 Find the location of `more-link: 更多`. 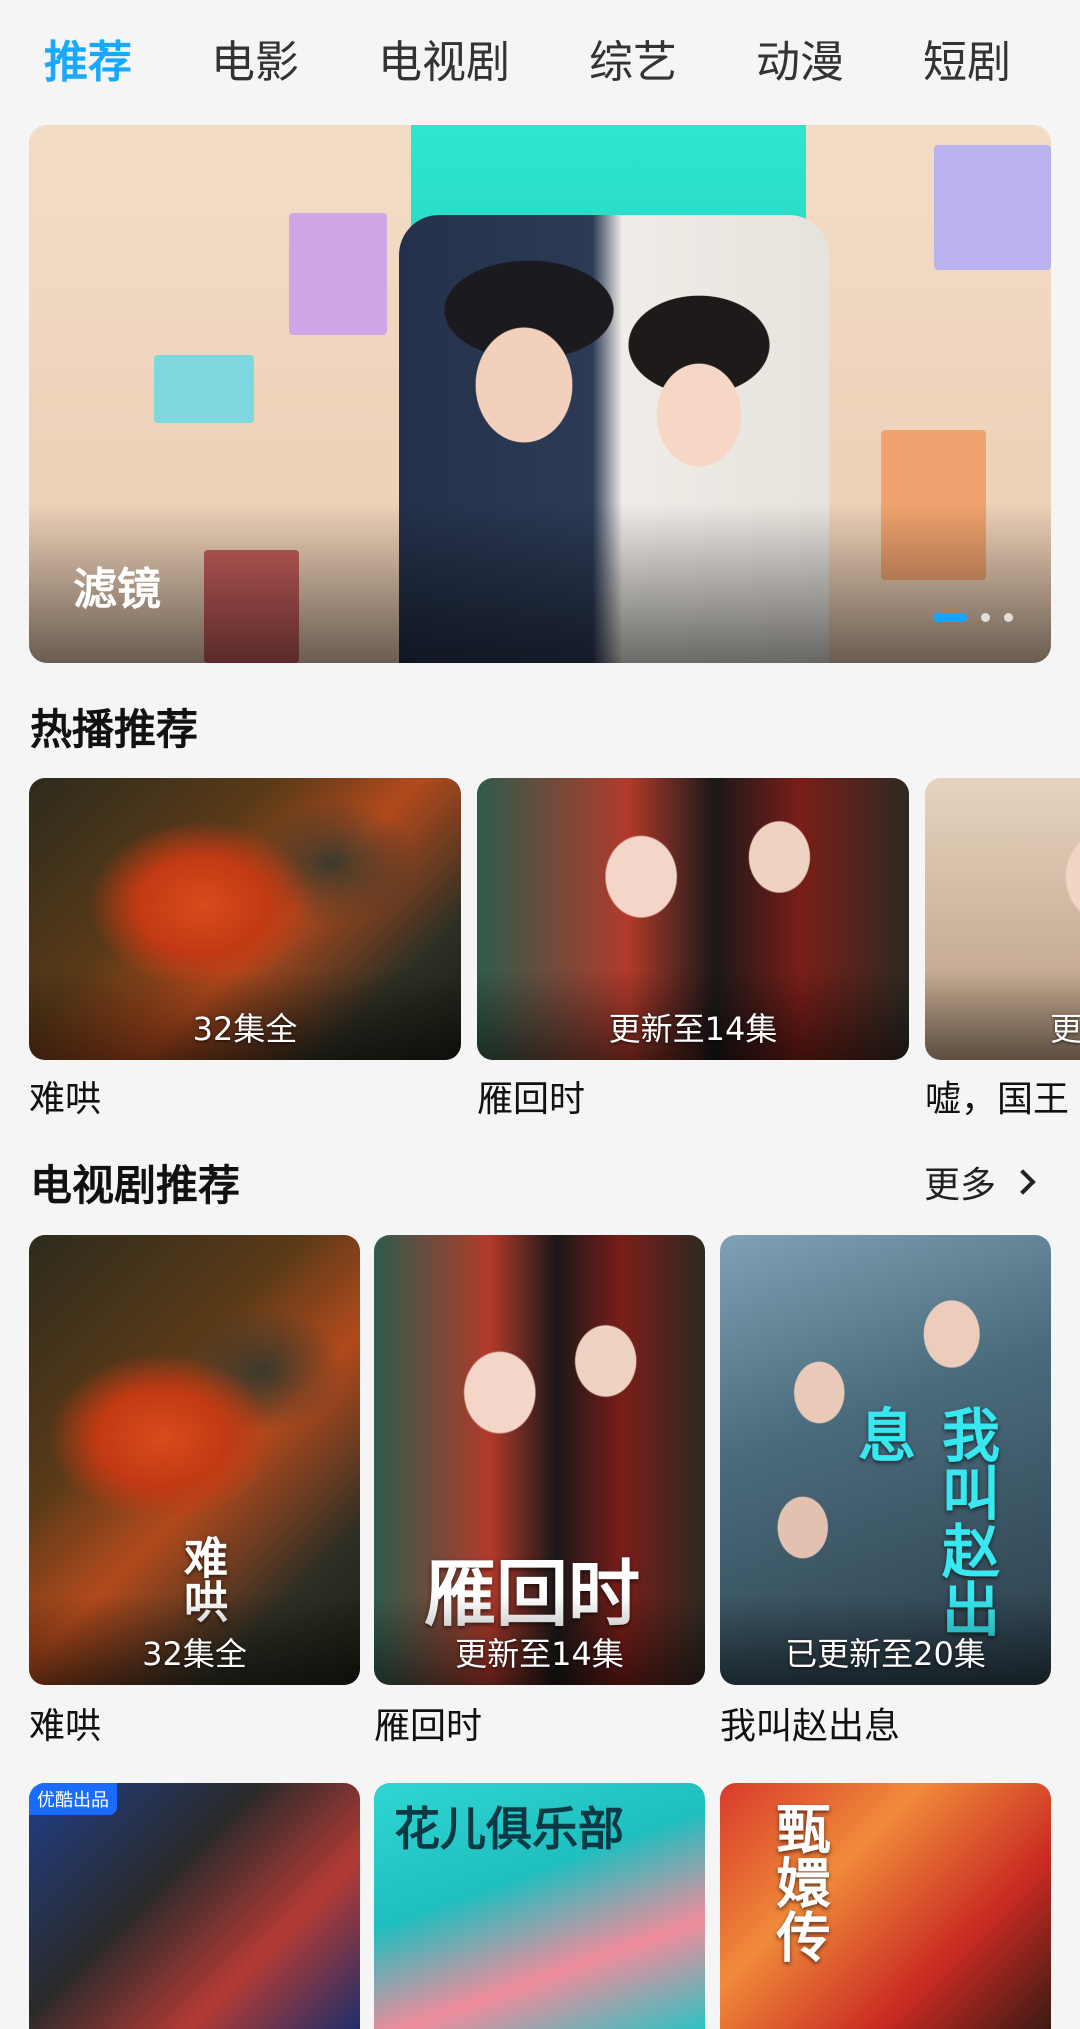

more-link: 更多 is located at coordinates (979, 1182).